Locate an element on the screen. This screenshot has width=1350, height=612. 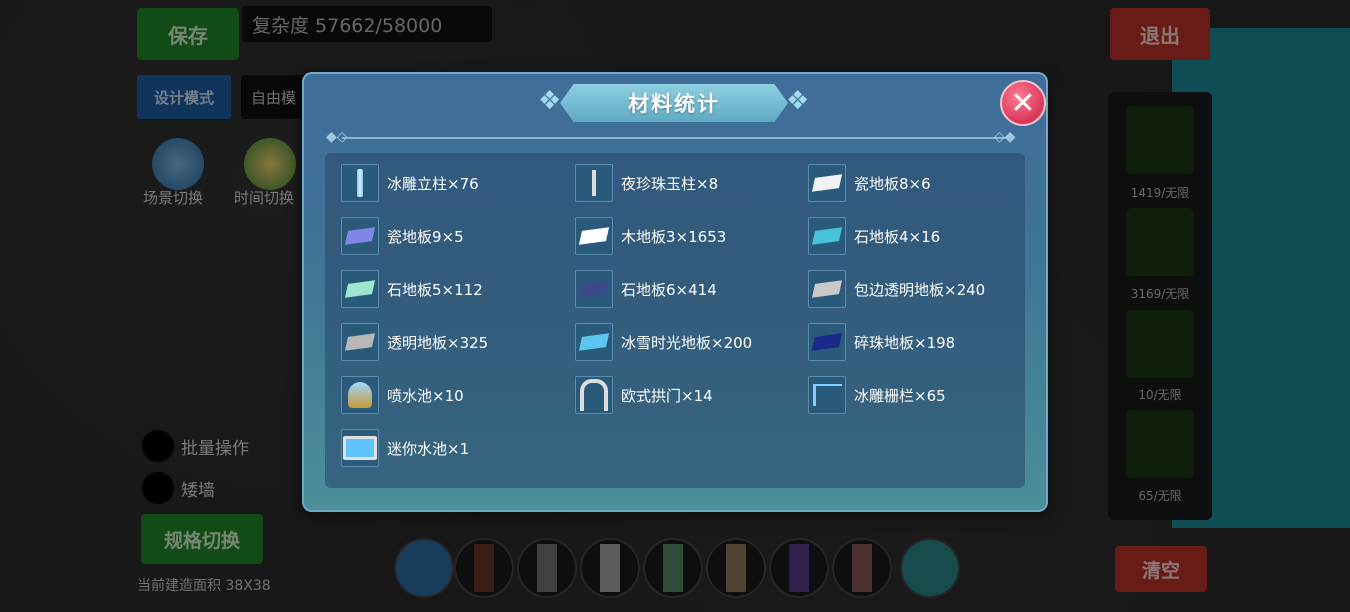
list-item: 喷水池×10 is located at coordinates (402, 395).